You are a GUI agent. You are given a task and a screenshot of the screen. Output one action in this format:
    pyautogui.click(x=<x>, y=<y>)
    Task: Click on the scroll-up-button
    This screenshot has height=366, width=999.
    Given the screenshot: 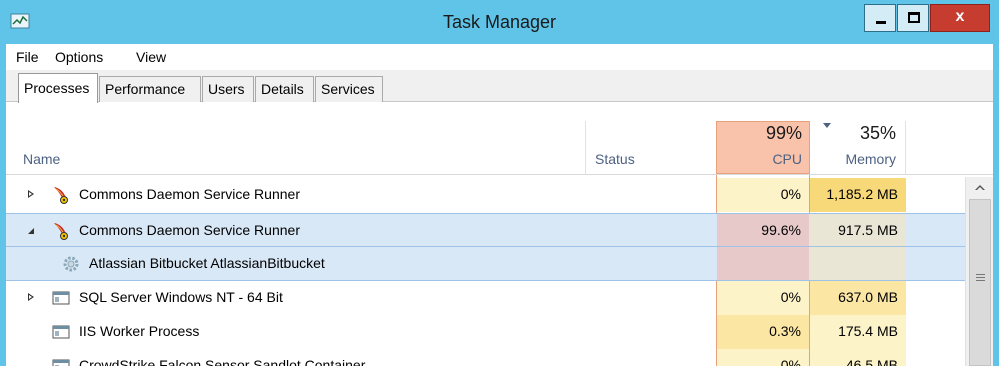 What is the action you would take?
    pyautogui.click(x=979, y=188)
    